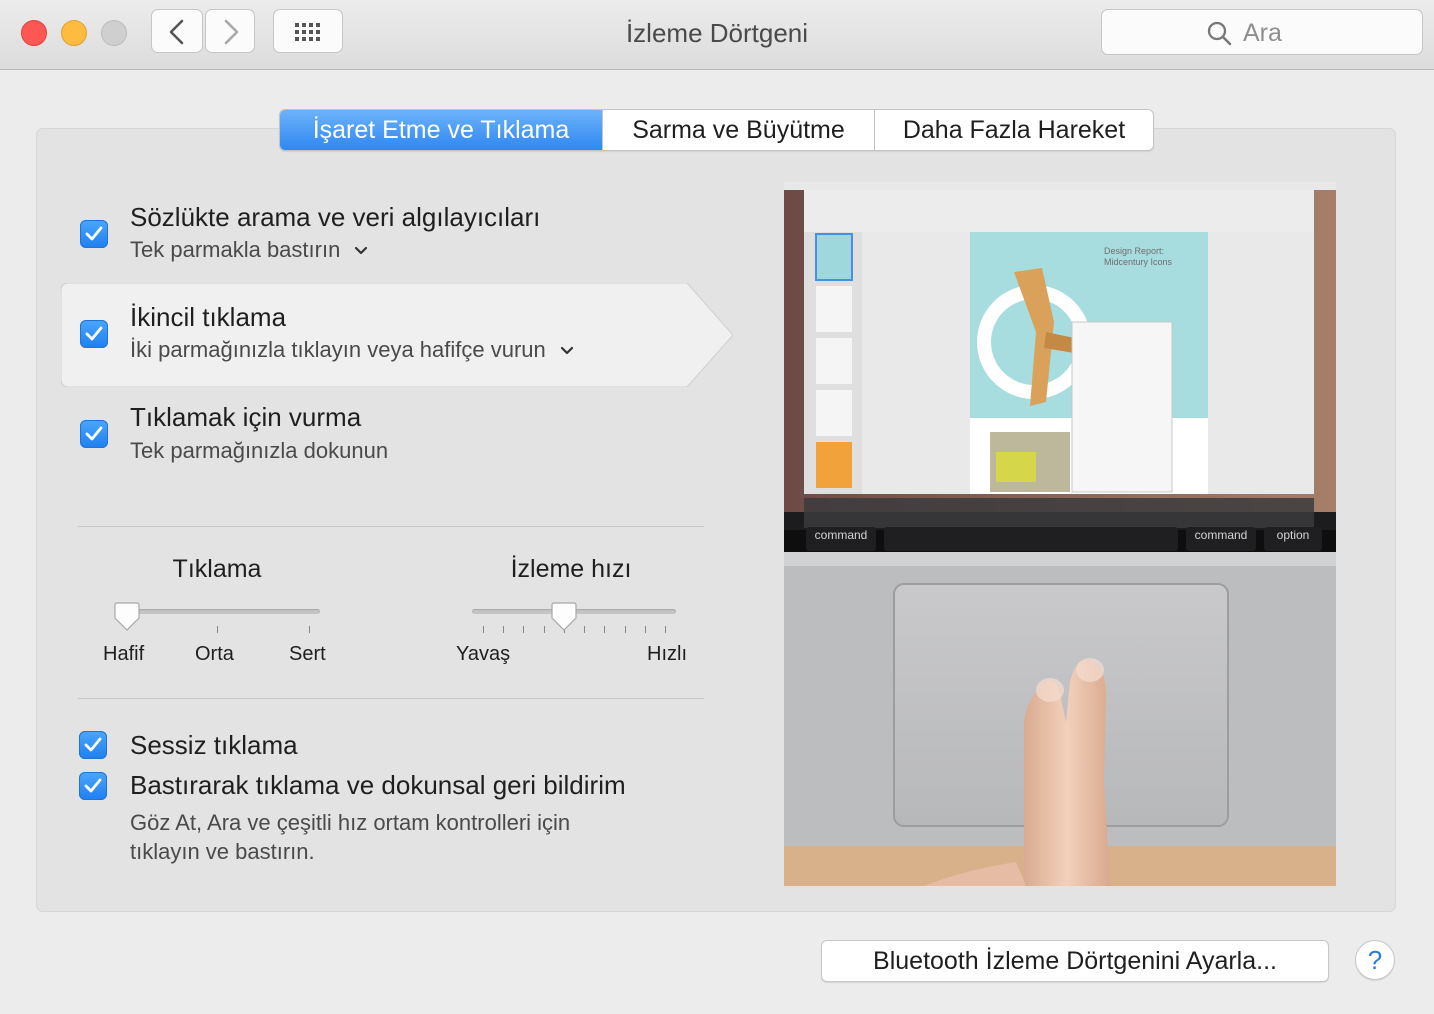 This screenshot has height=1014, width=1434. What do you see at coordinates (1221, 535) in the screenshot?
I see `preview-key-command-right: command` at bounding box center [1221, 535].